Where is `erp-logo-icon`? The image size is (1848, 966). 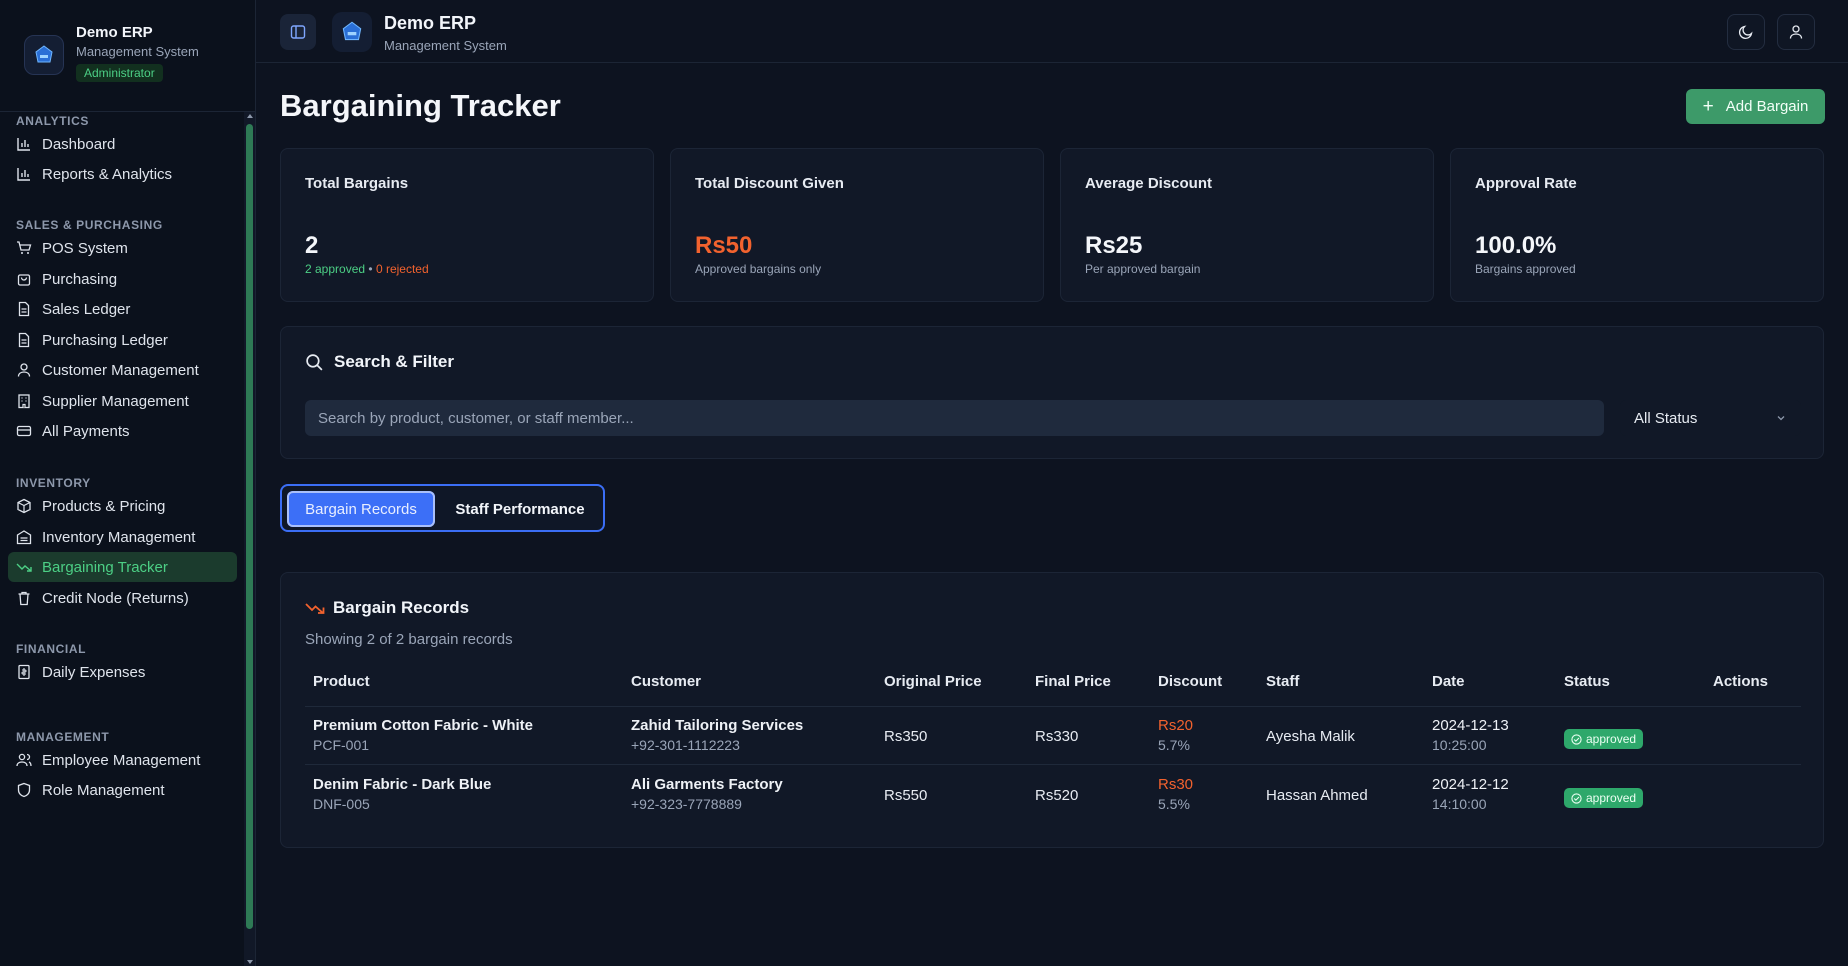 erp-logo-icon is located at coordinates (352, 32).